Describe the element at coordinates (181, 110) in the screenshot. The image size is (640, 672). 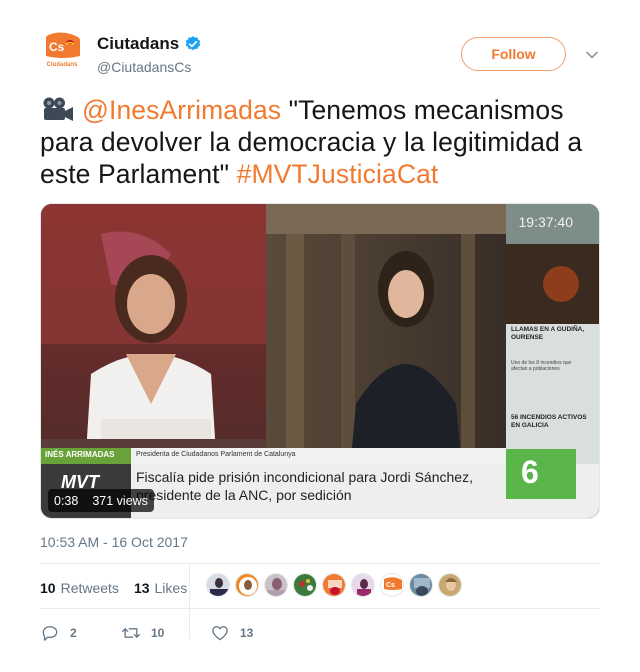
I see `mention-link: @InesArrimadas` at that location.